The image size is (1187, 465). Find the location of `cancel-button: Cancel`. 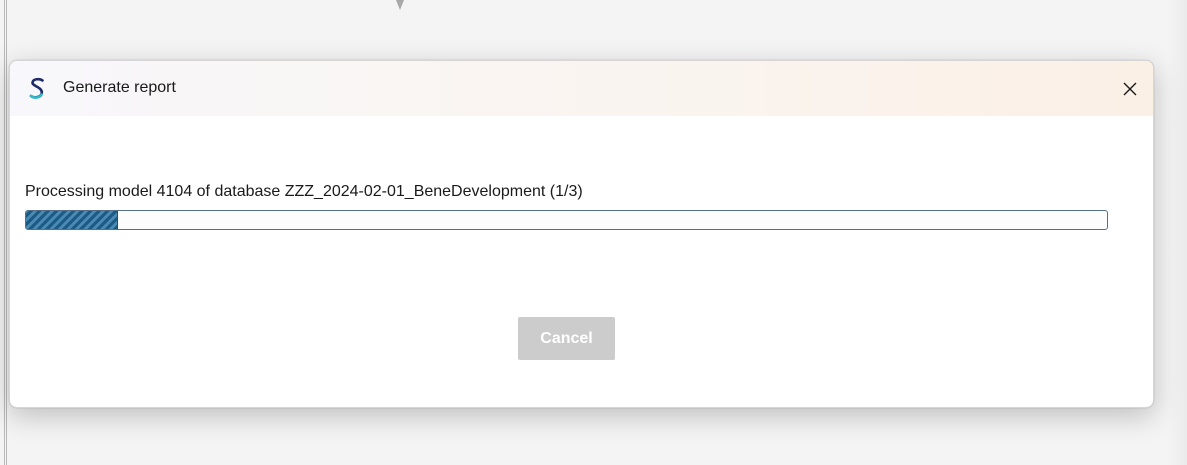

cancel-button: Cancel is located at coordinates (566, 338).